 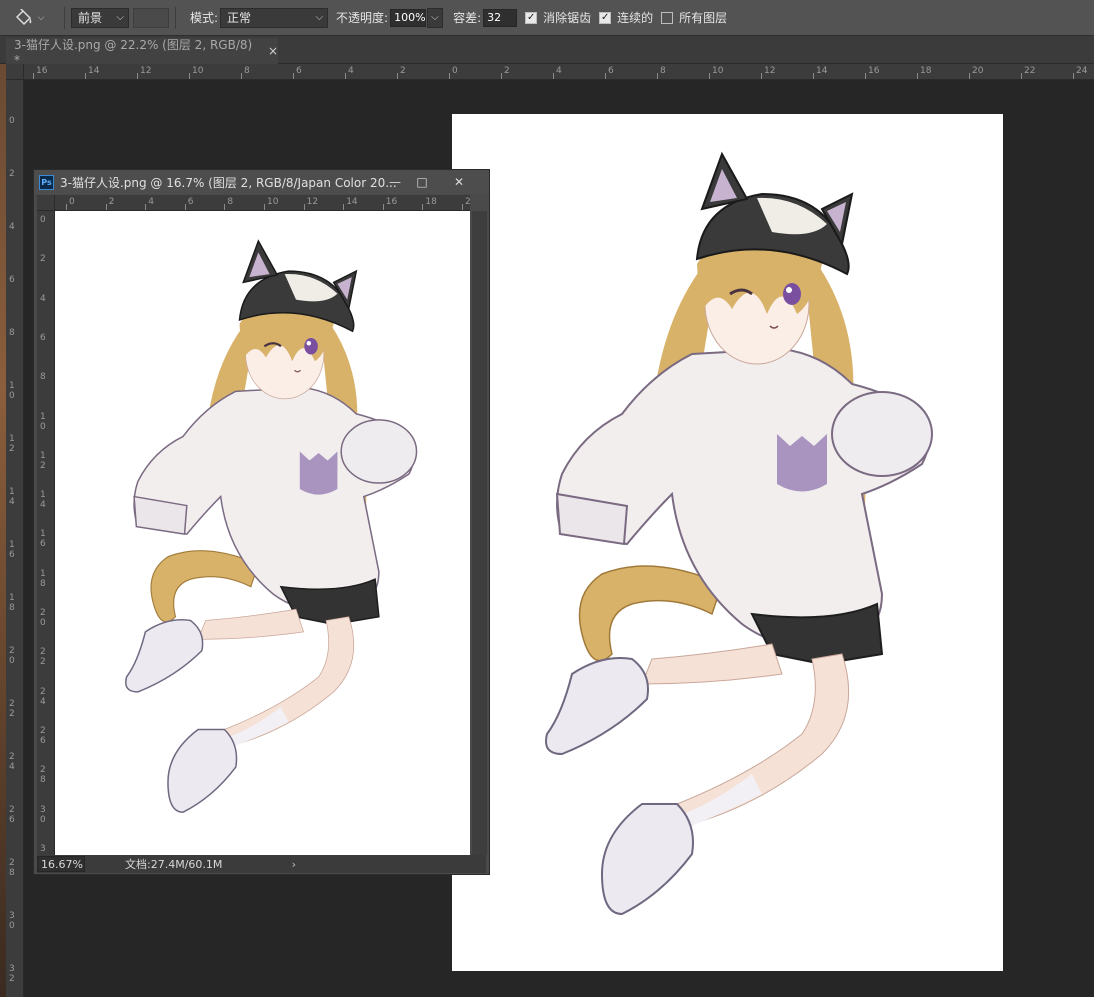 I want to click on maximize-button: □, so click(x=422, y=182).